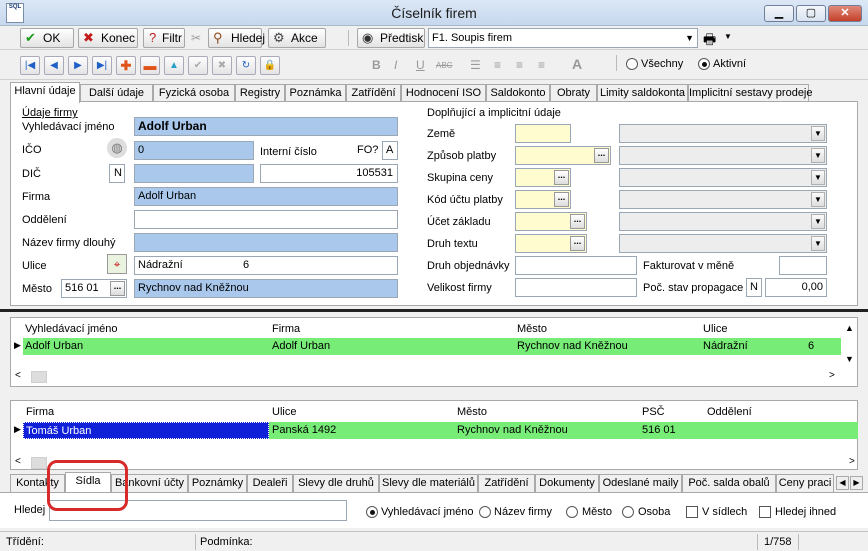 The height and width of the screenshot is (551, 868). I want to click on align-center-icon: ≡, so click(519, 65).